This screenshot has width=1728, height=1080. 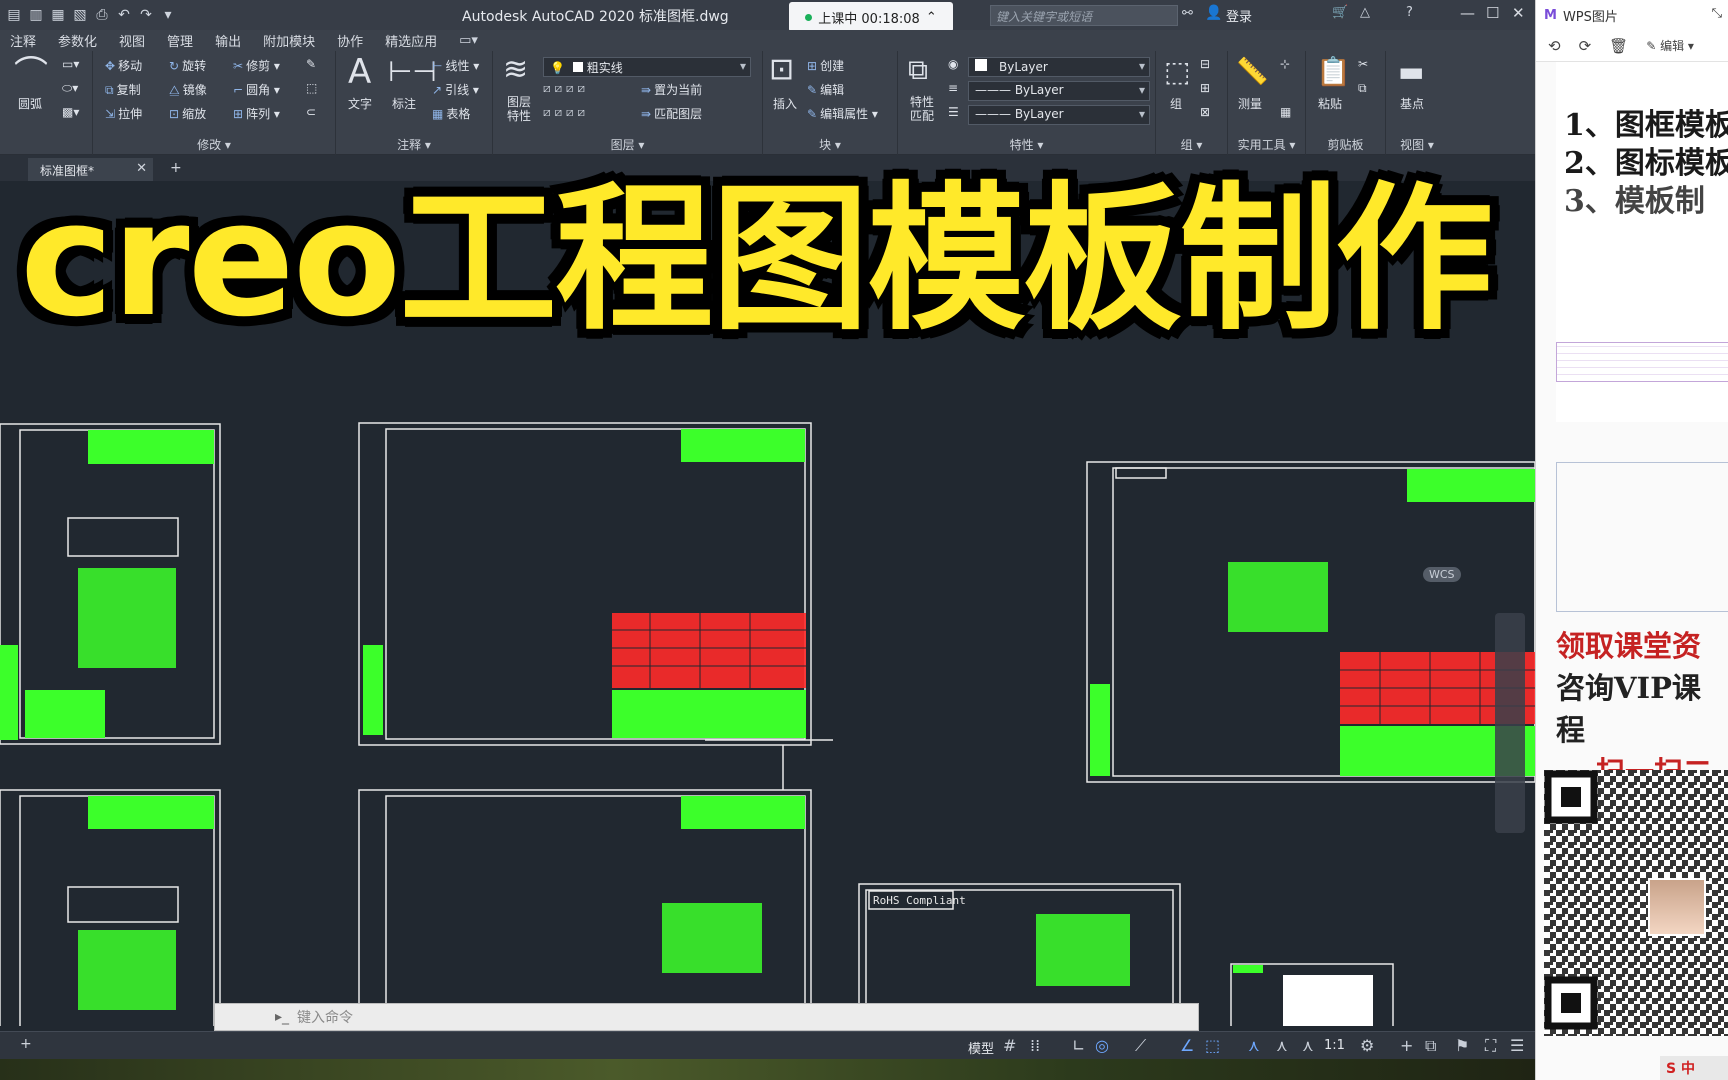 What do you see at coordinates (842, 113) in the screenshot?
I see `edit-attributes-button: ✎ 编辑属性 ▾` at bounding box center [842, 113].